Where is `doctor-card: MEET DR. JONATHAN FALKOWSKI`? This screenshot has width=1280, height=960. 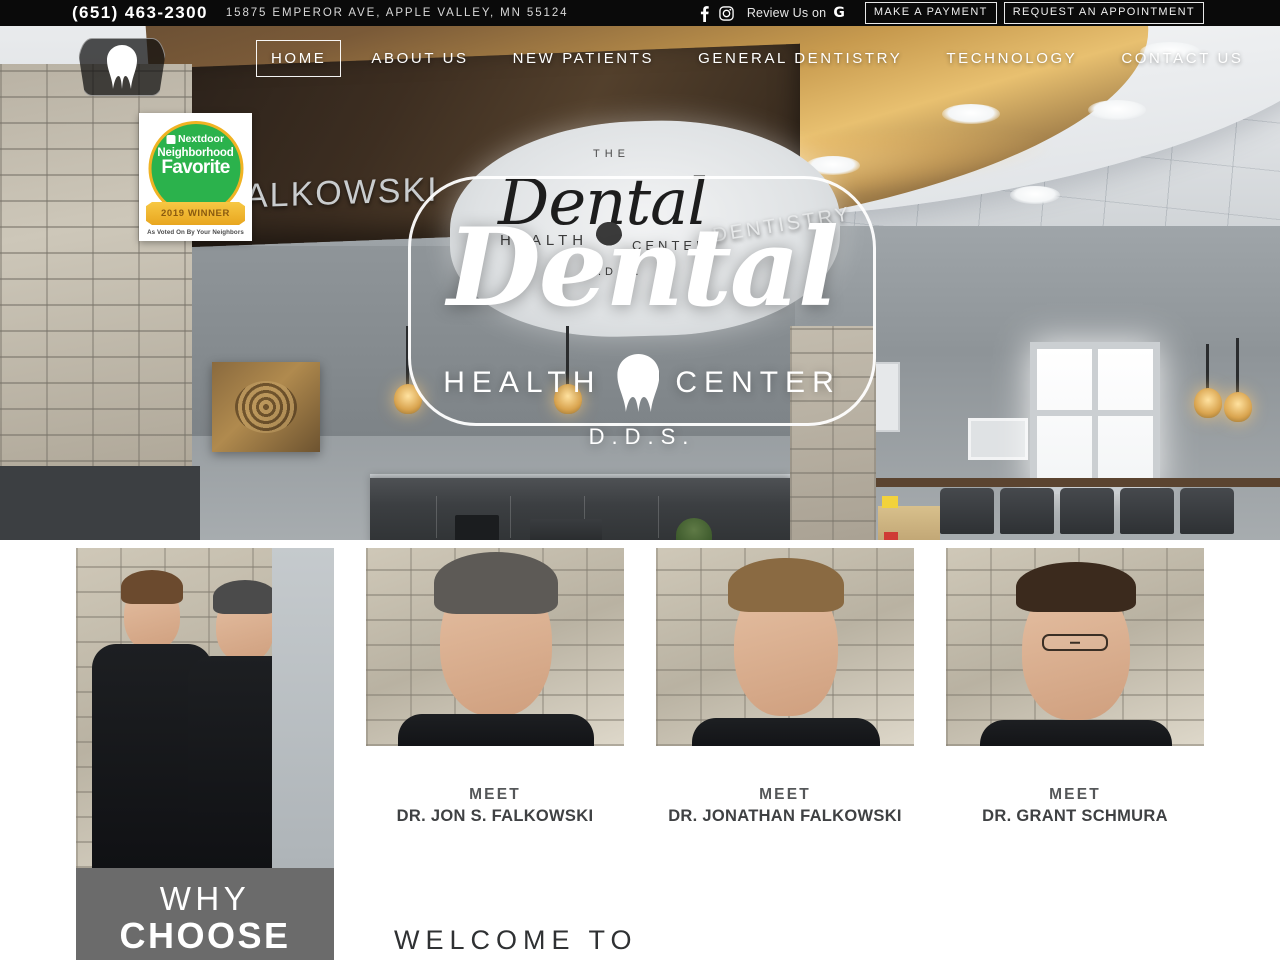 doctor-card: MEET DR. JONATHAN FALKOWSKI is located at coordinates (785, 707).